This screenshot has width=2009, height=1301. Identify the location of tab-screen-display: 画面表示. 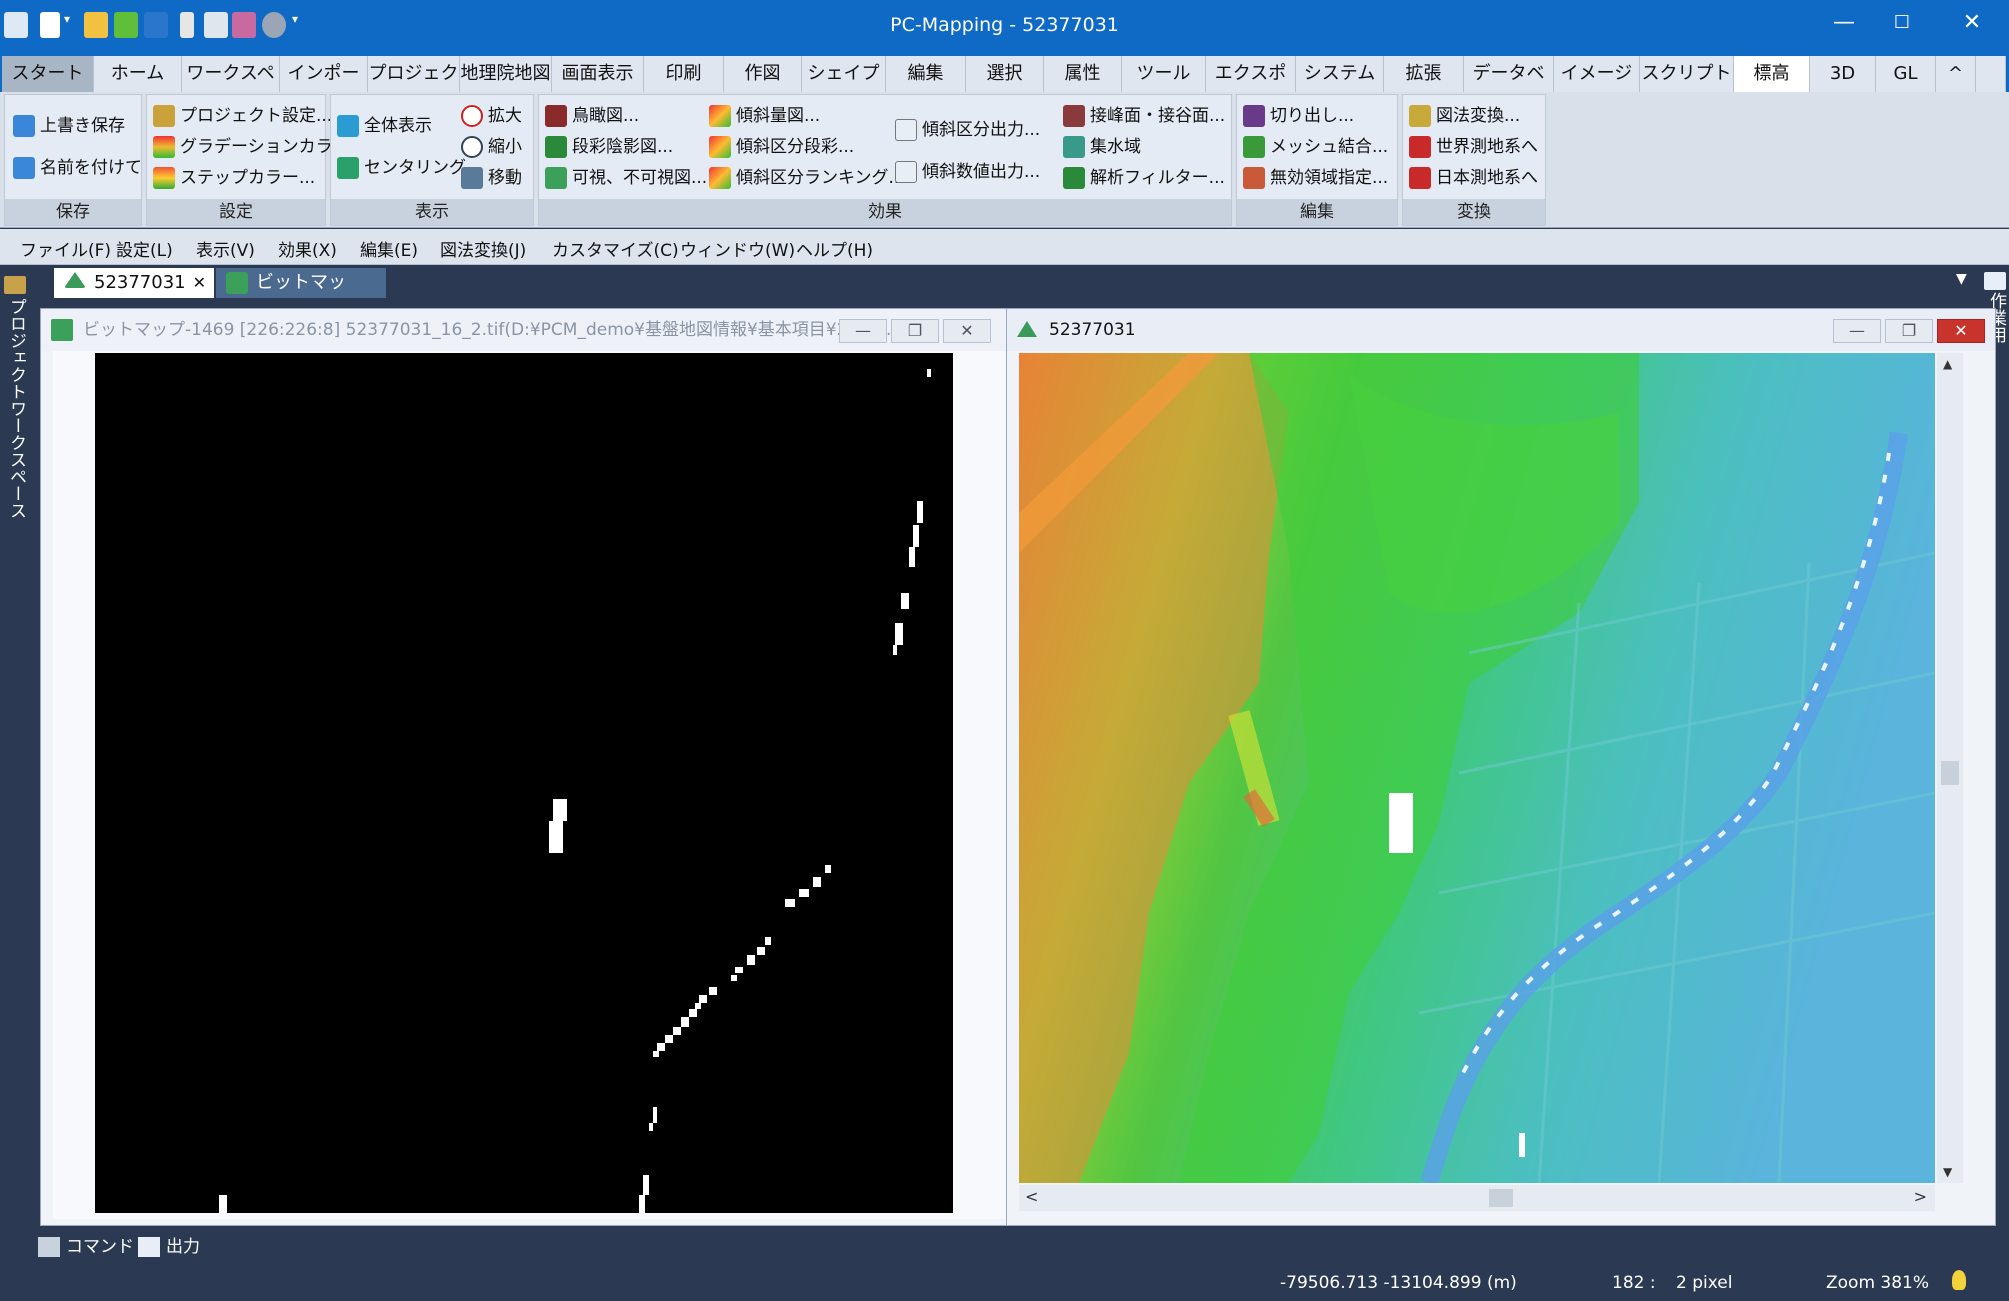
(598, 74).